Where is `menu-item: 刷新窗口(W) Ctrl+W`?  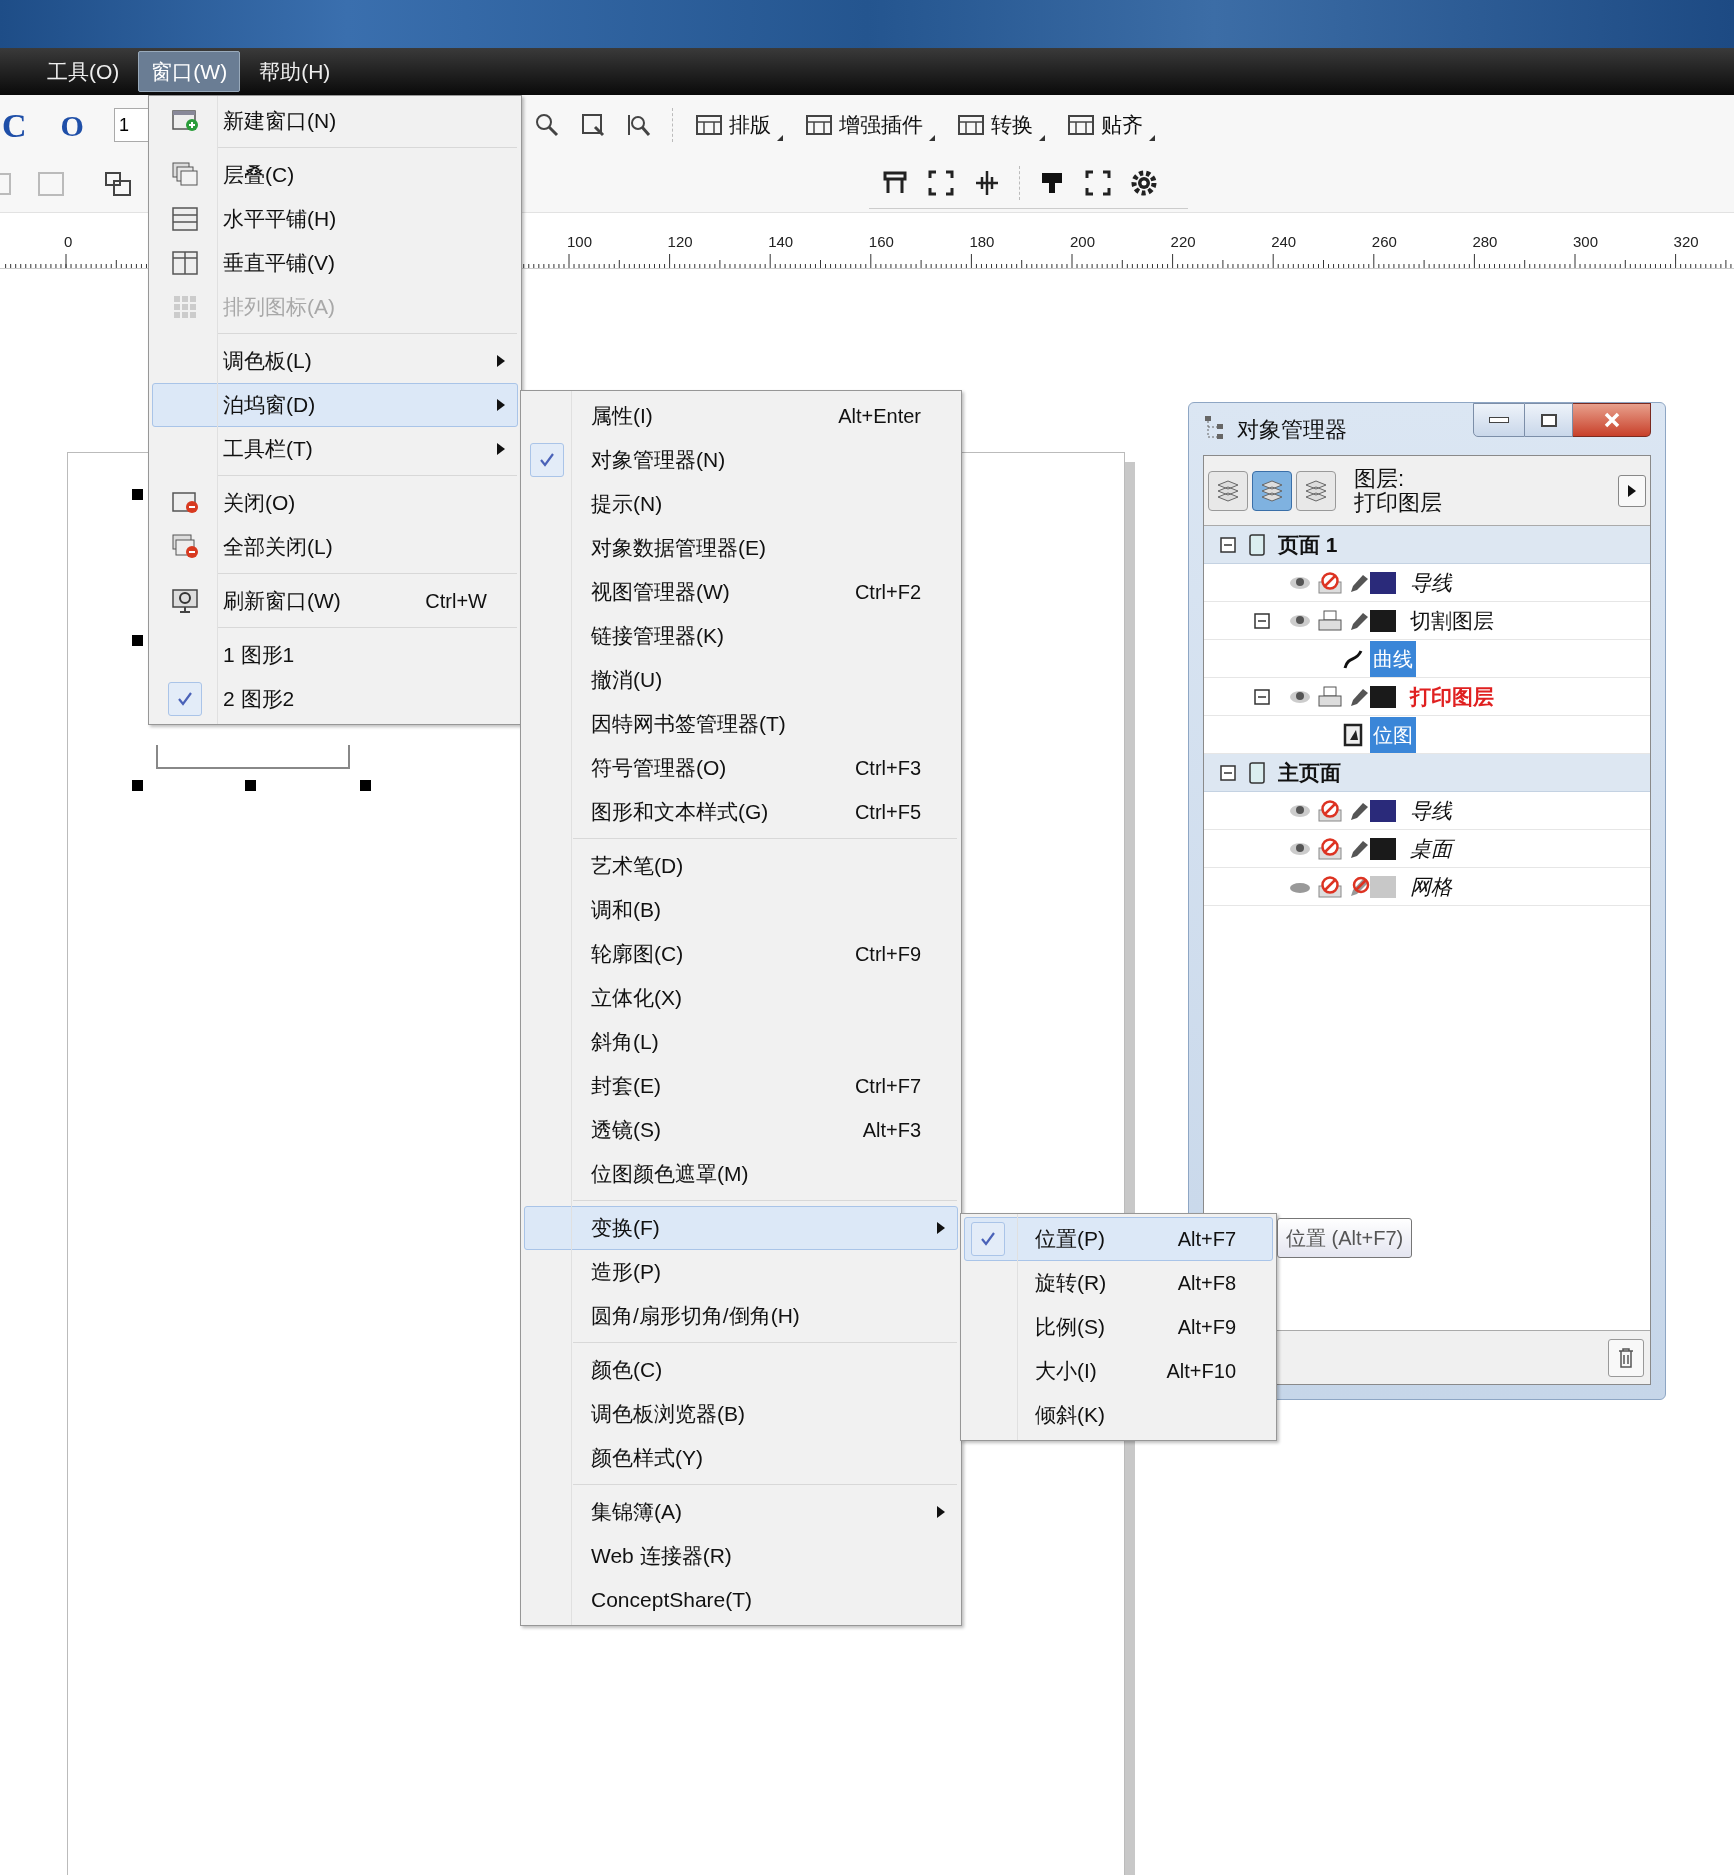
menu-item: 刷新窗口(W) Ctrl+W is located at coordinates (335, 601).